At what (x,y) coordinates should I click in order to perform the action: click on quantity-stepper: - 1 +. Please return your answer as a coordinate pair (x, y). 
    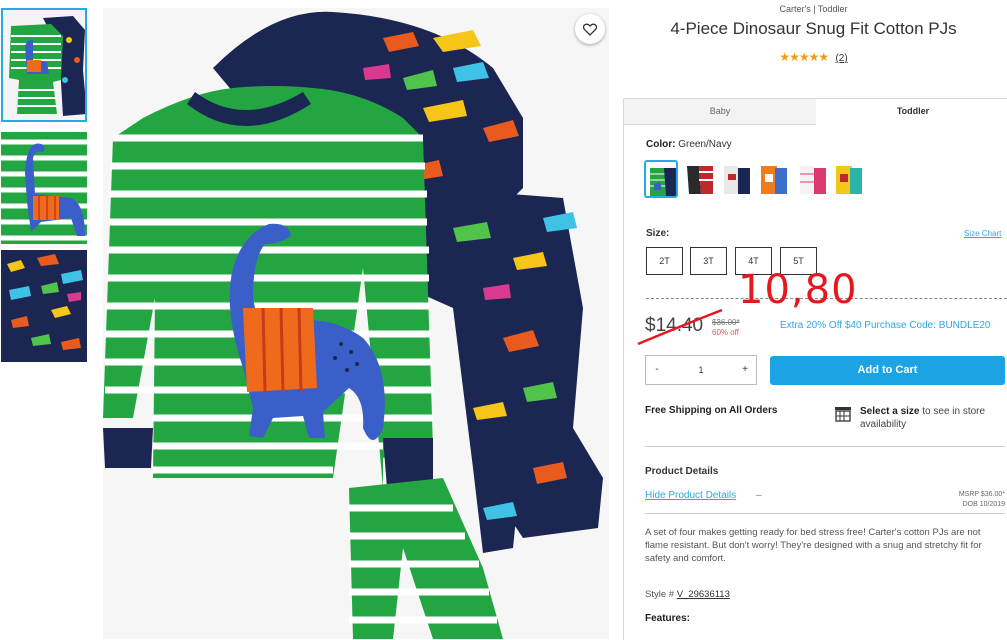
    Looking at the image, I should click on (701, 370).